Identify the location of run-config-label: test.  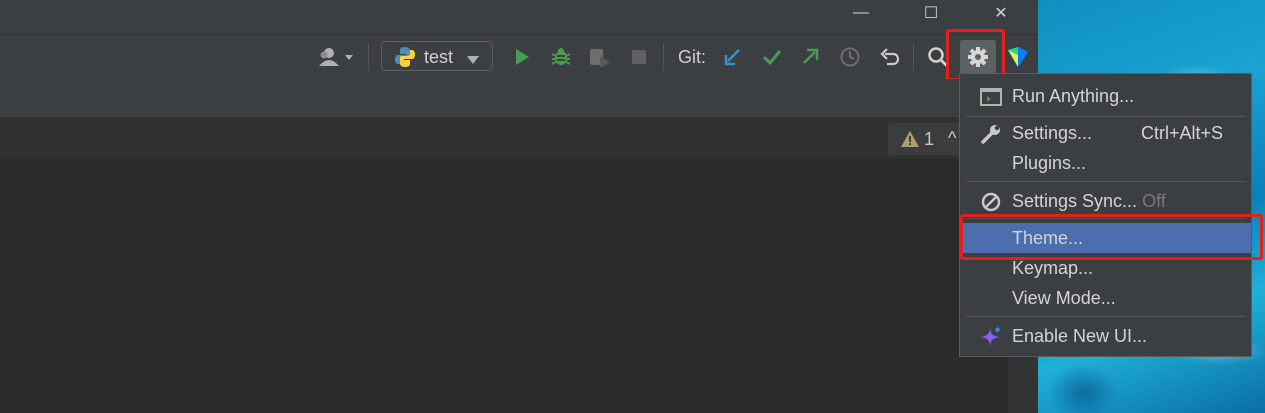
(439, 57).